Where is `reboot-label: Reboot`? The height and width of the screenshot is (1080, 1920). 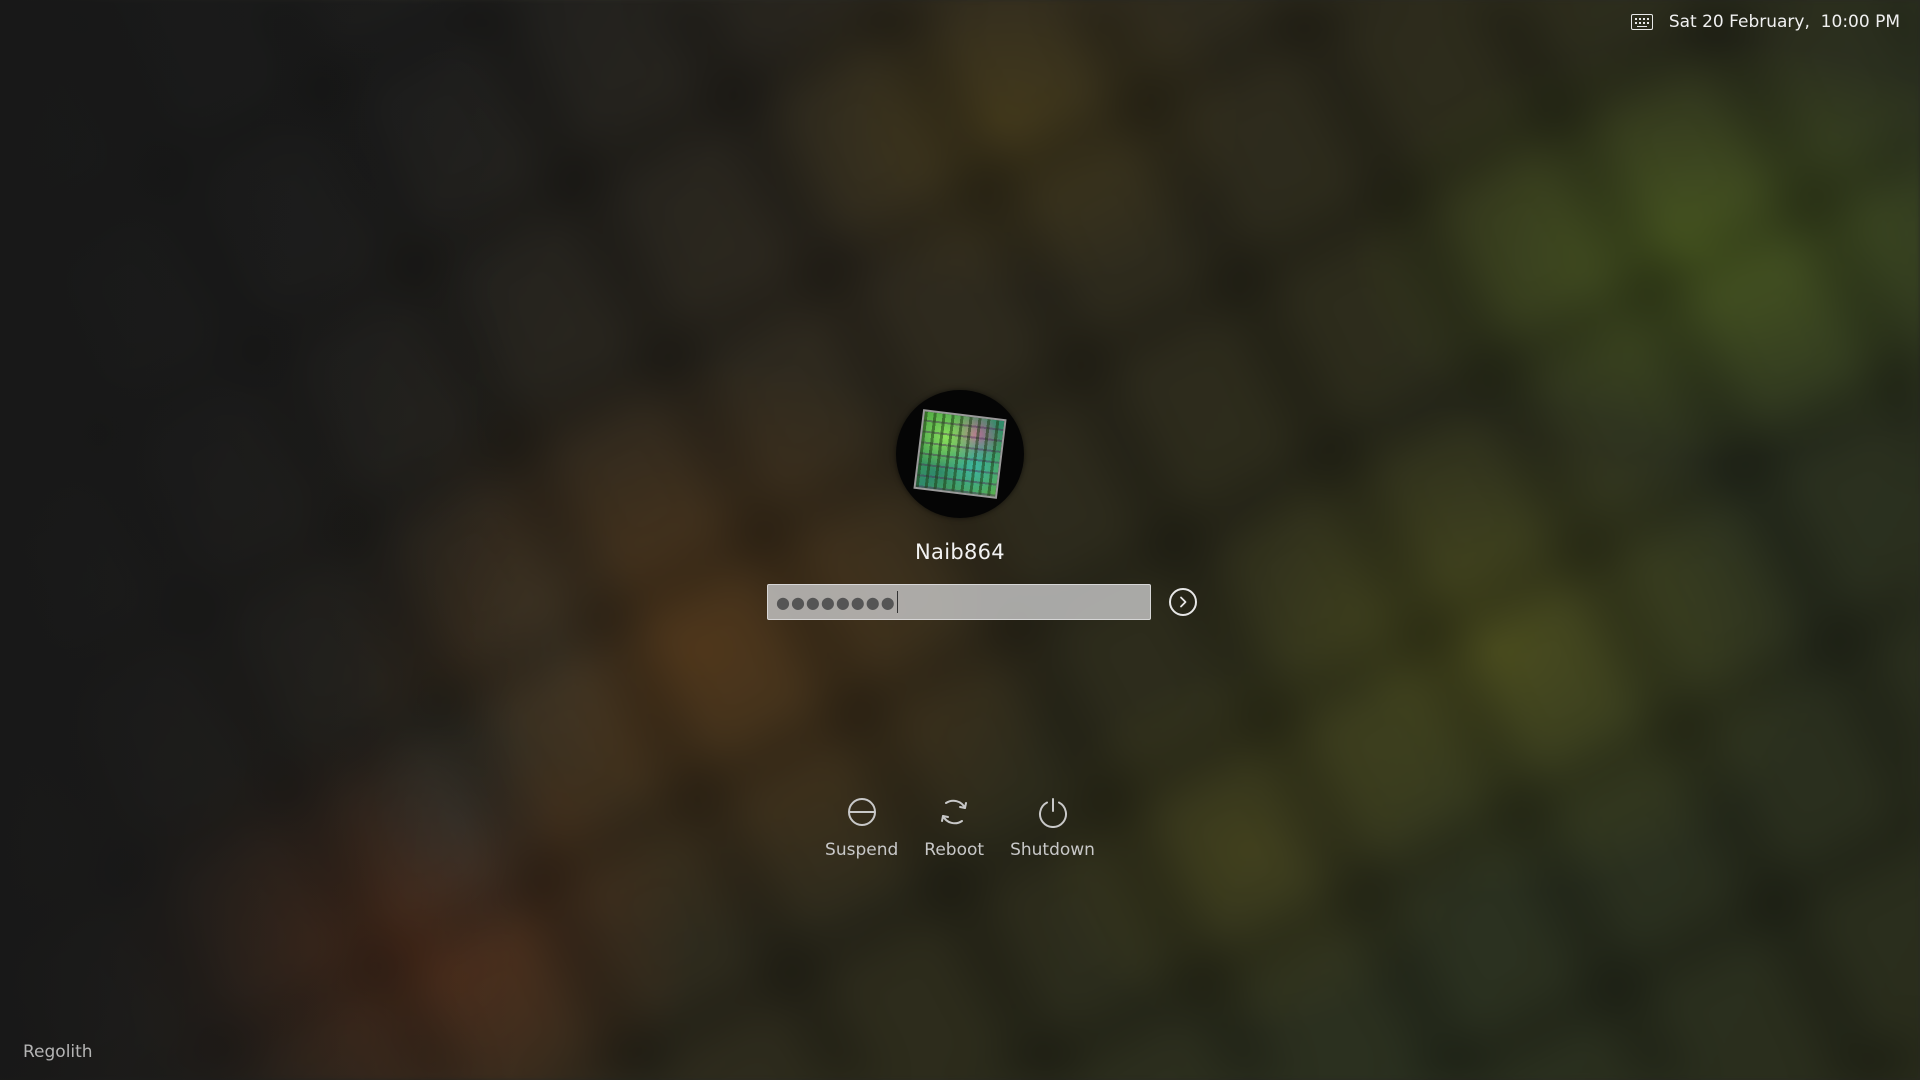 reboot-label: Reboot is located at coordinates (954, 850).